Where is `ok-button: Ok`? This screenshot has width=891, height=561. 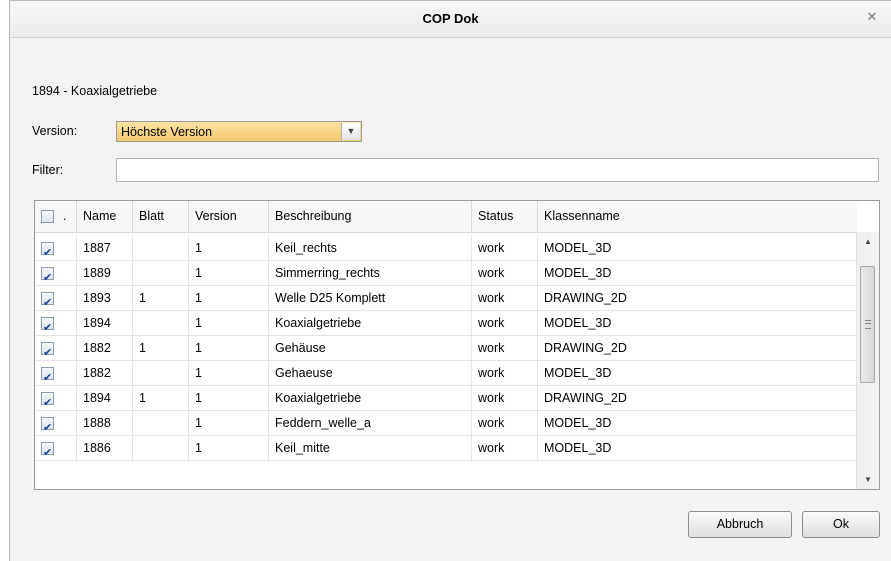 ok-button: Ok is located at coordinates (841, 524).